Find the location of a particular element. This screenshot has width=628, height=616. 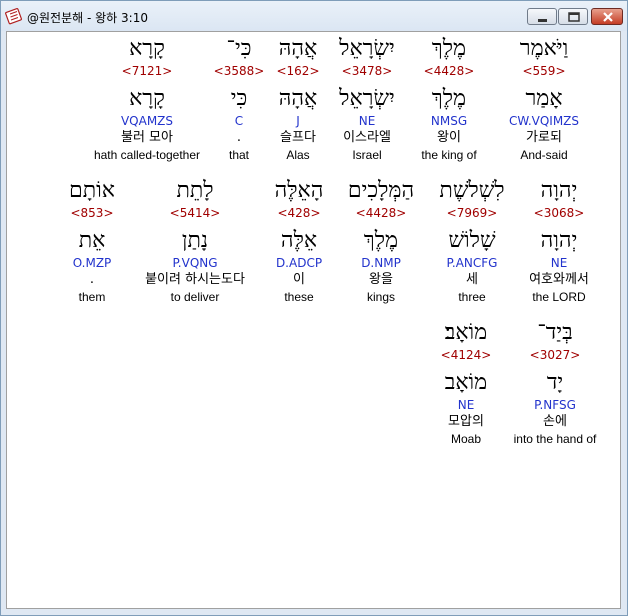

korean-gloss: . is located at coordinates (92, 279).